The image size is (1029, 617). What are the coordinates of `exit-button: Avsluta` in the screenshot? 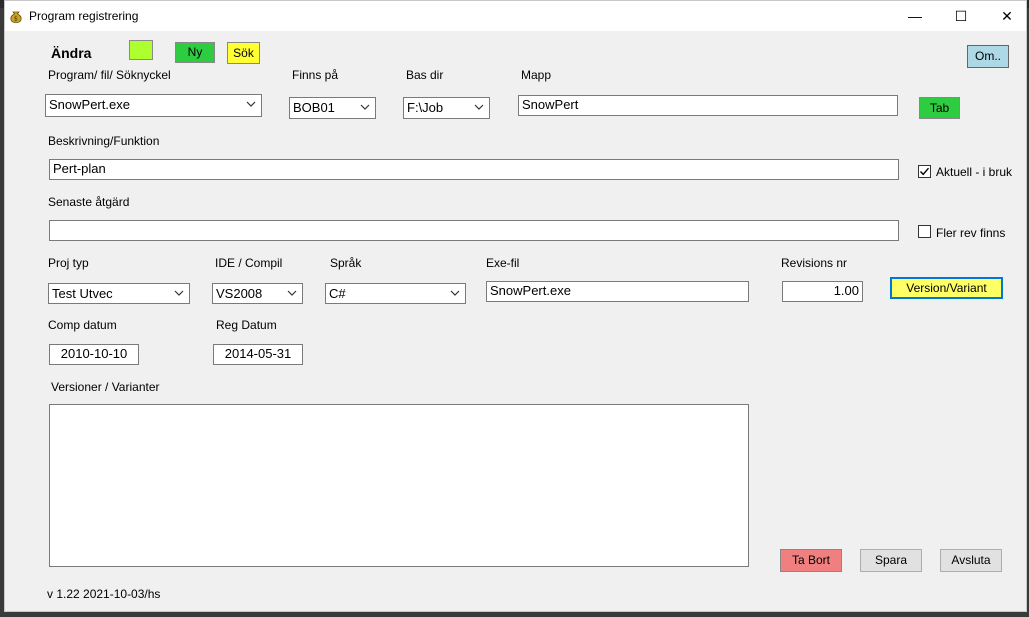 It's located at (971, 560).